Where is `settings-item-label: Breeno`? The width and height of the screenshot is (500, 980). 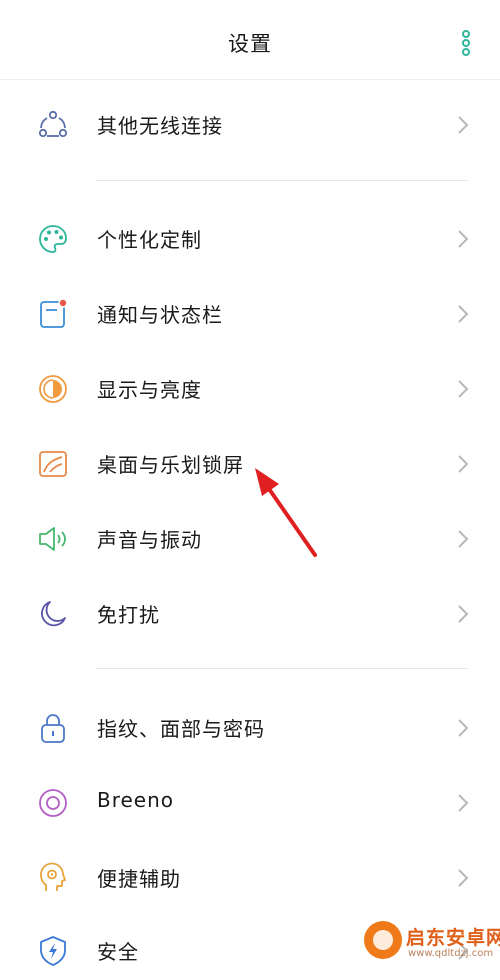 settings-item-label: Breeno is located at coordinates (136, 800).